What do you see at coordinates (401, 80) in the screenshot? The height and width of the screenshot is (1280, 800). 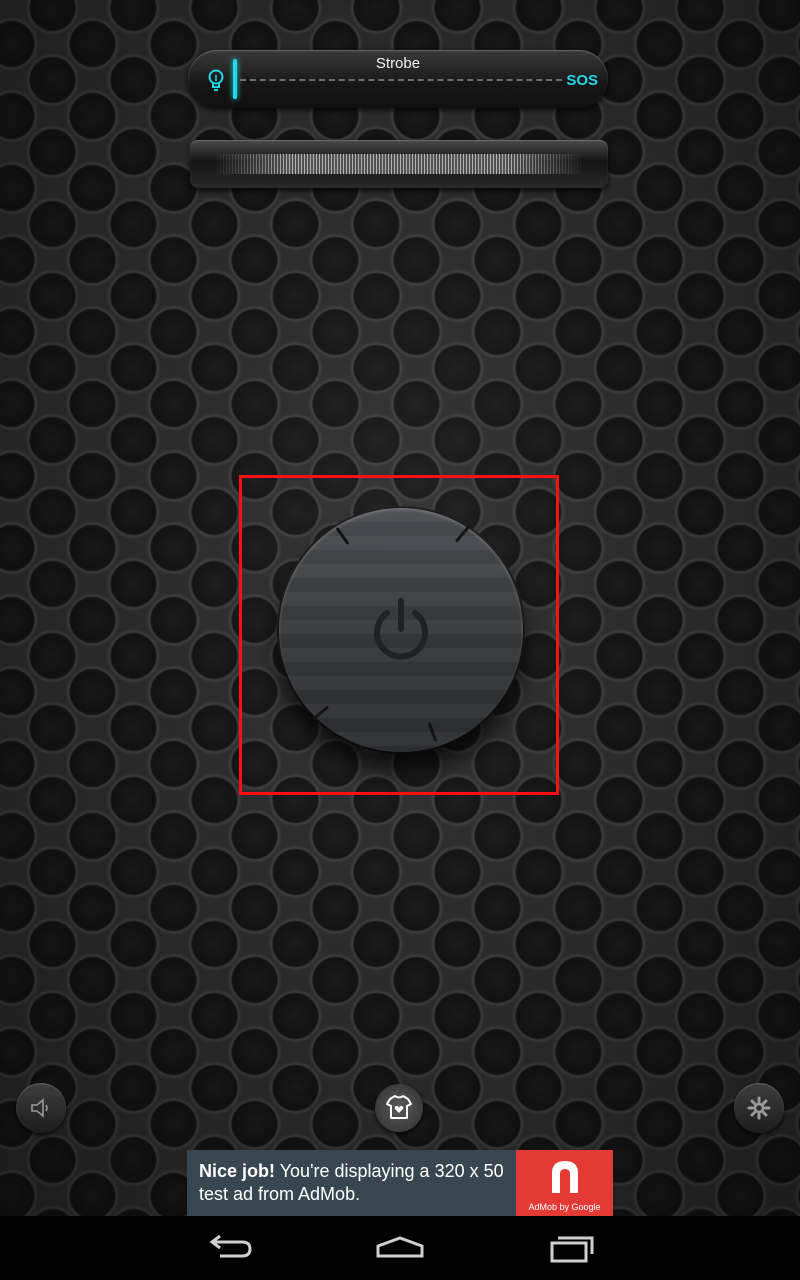 I see `mode-slider-track` at bounding box center [401, 80].